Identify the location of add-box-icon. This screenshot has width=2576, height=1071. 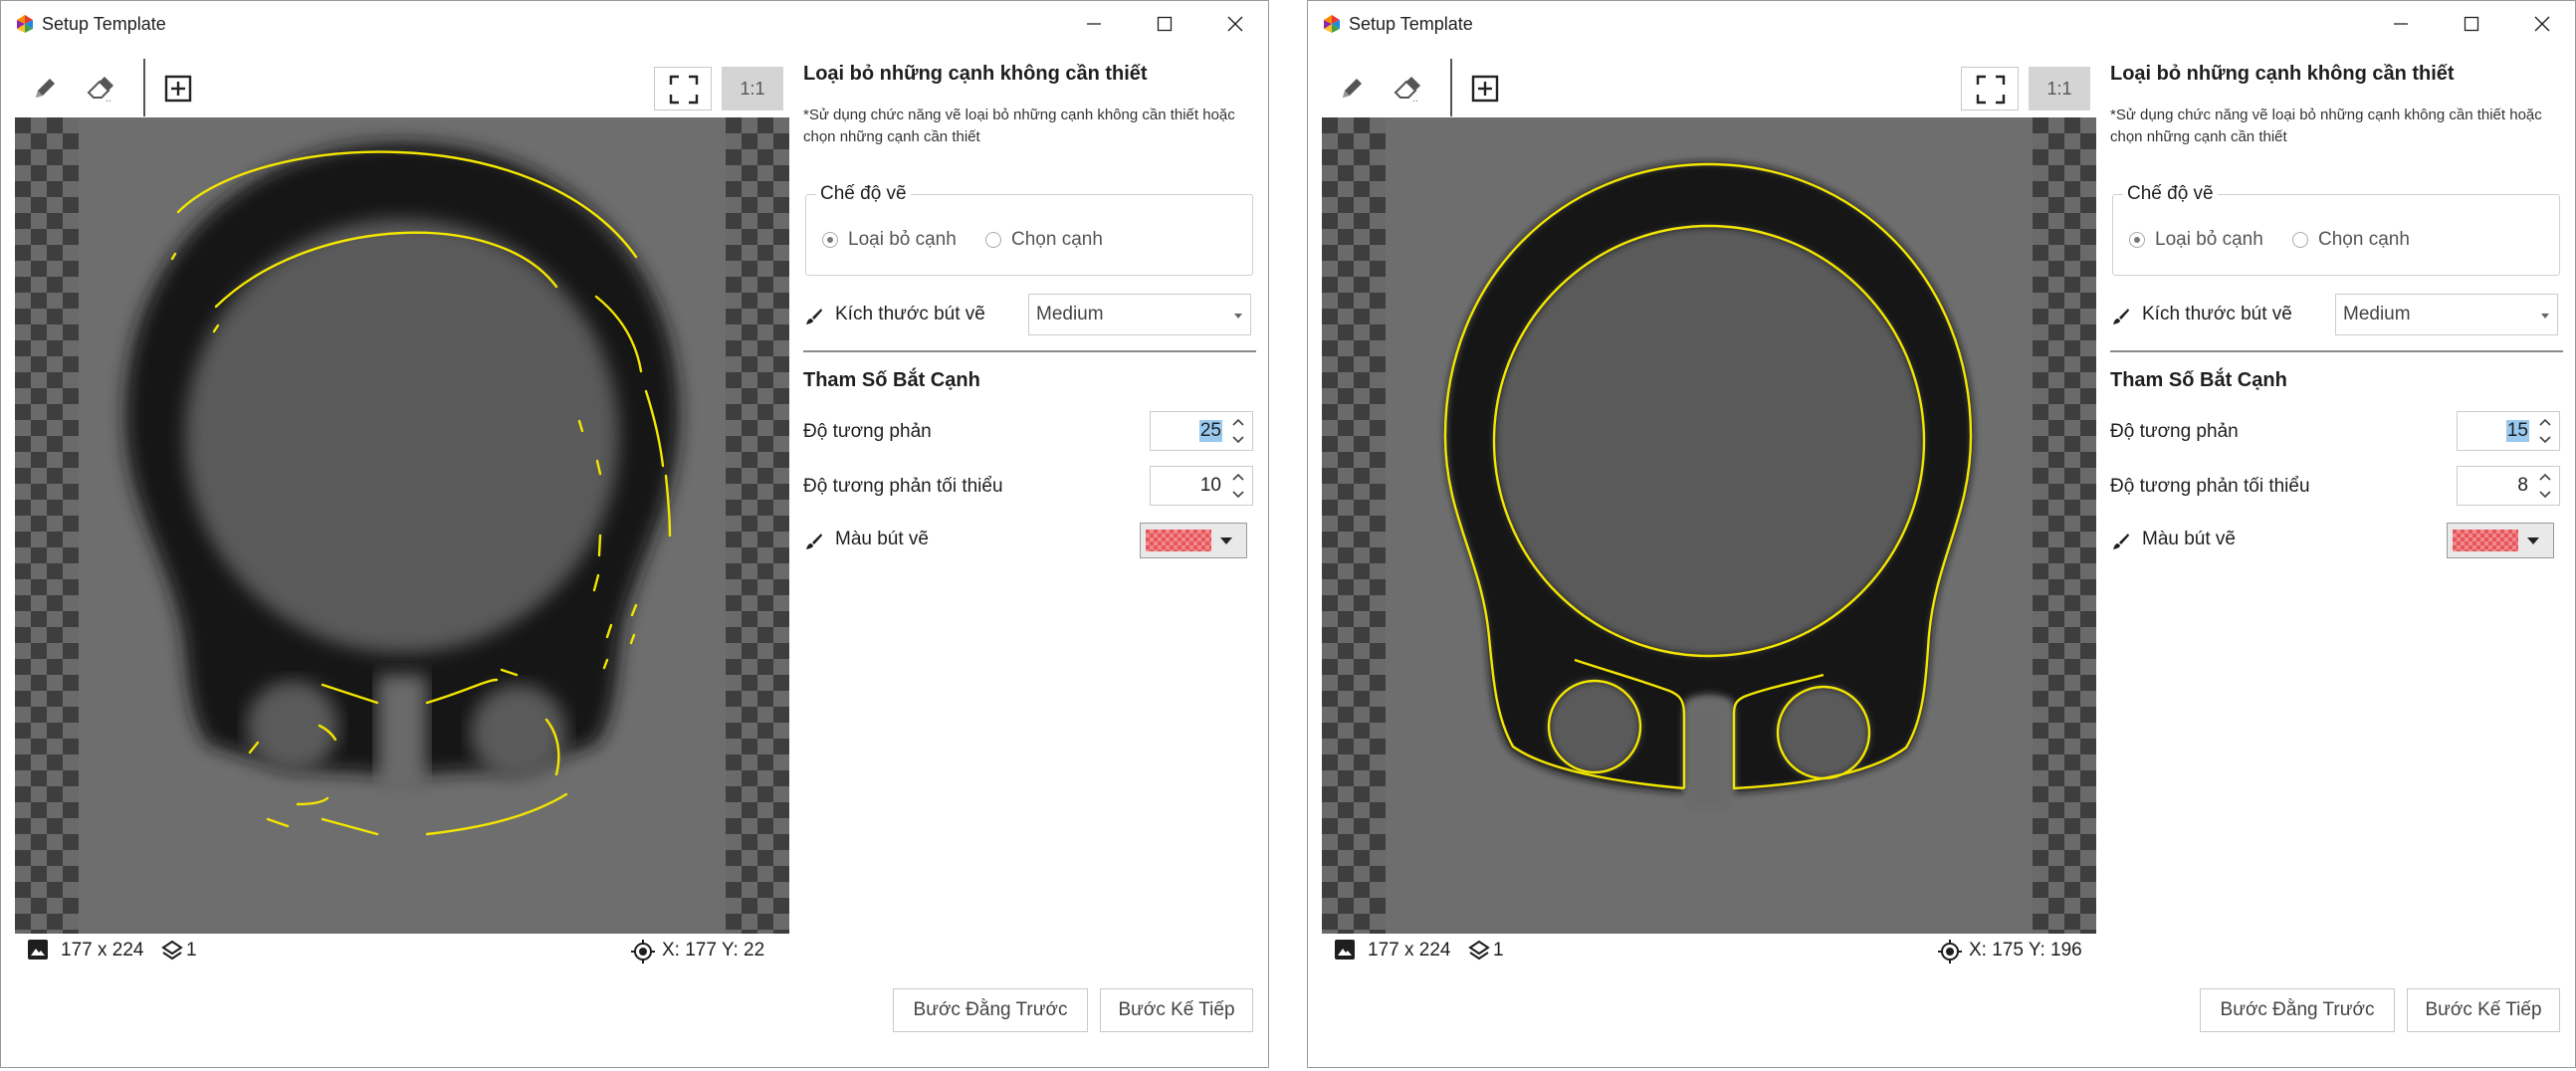
(1485, 89).